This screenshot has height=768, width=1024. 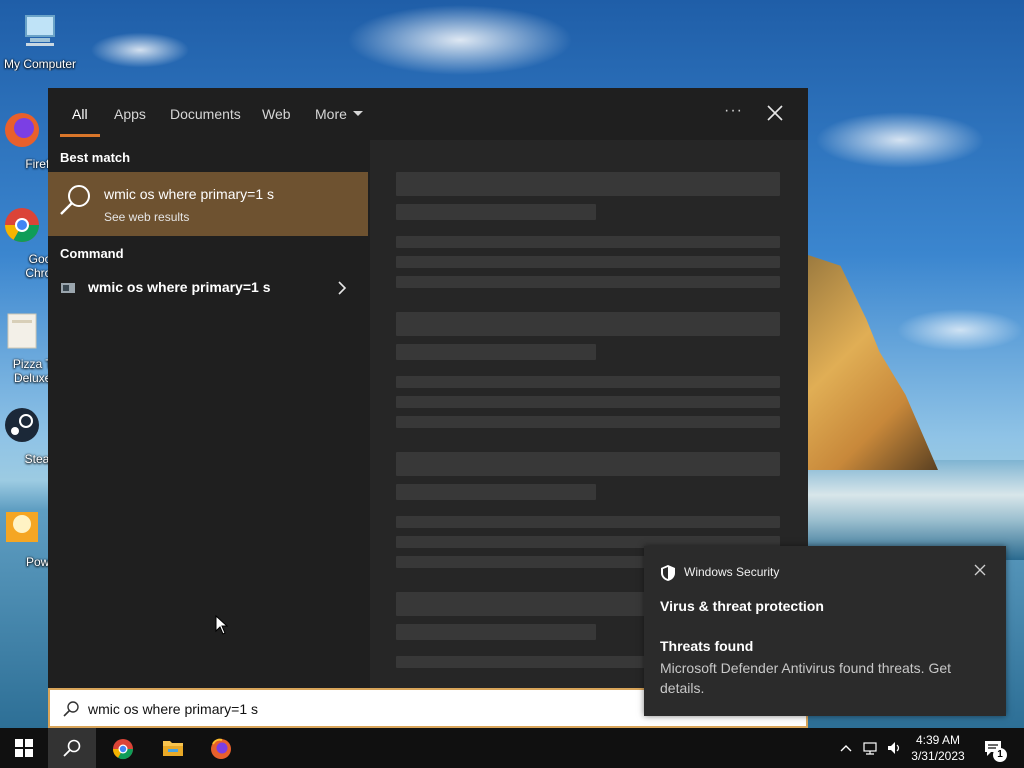 I want to click on tab-apps: Apps, so click(x=130, y=116).